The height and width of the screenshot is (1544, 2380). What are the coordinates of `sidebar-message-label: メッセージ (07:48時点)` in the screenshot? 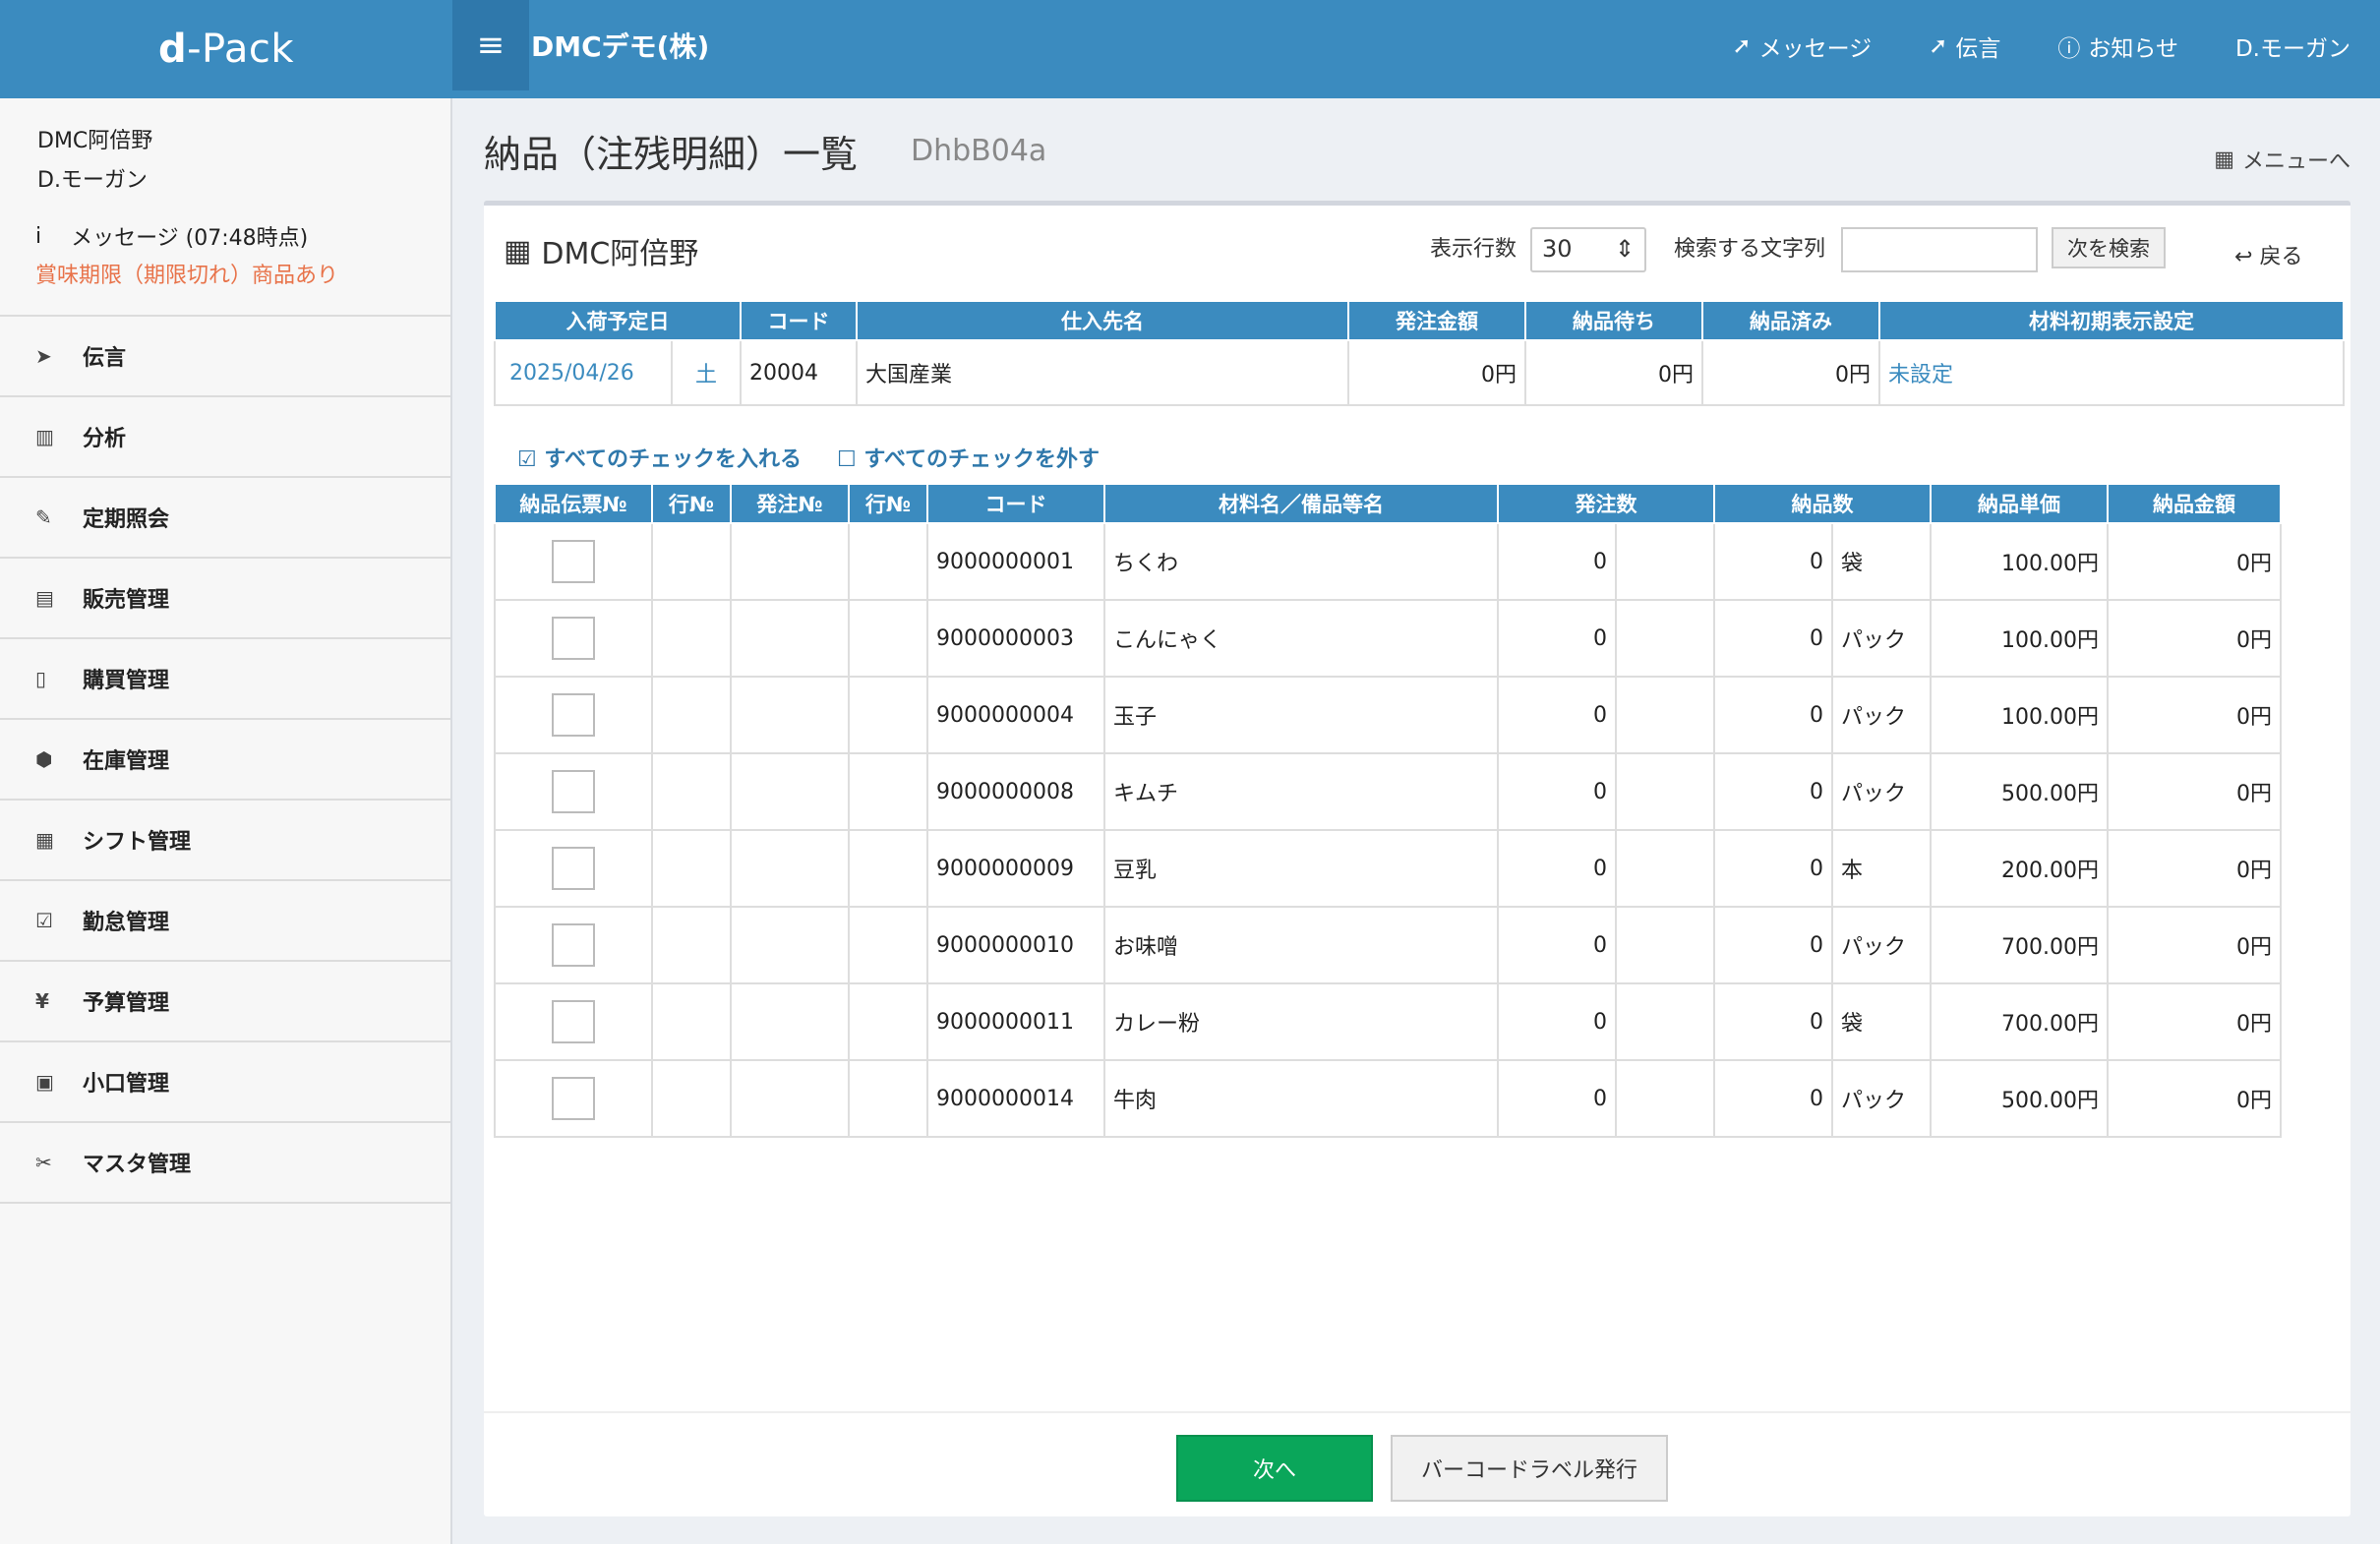 It's located at (190, 239).